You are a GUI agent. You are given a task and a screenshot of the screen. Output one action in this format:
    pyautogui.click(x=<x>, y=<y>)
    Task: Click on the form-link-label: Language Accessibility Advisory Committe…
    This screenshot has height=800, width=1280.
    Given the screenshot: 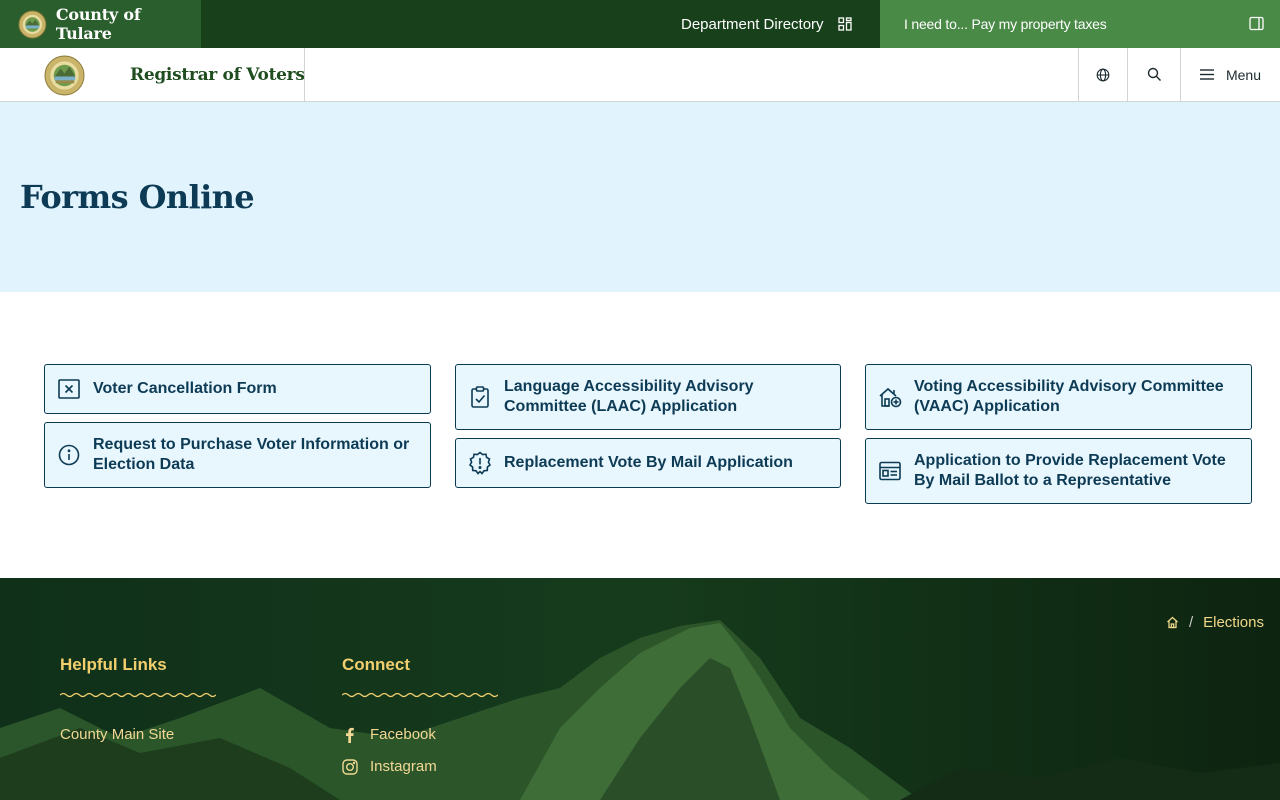 What is the action you would take?
    pyautogui.click(x=629, y=396)
    